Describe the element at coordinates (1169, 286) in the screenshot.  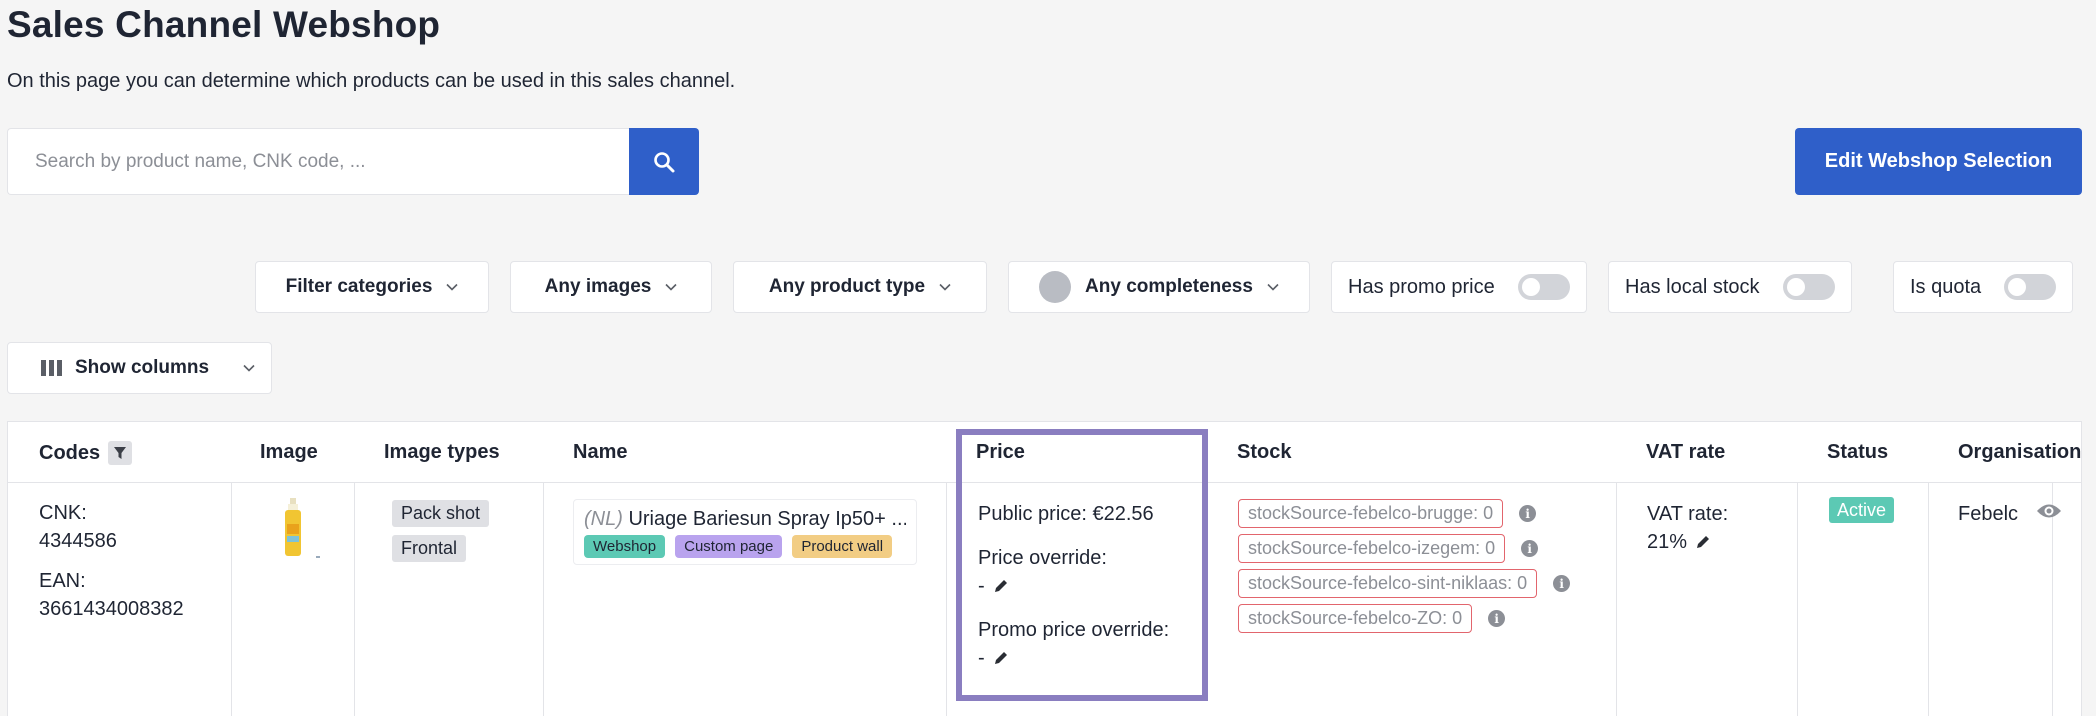
I see `completeness-label: Any completeness` at that location.